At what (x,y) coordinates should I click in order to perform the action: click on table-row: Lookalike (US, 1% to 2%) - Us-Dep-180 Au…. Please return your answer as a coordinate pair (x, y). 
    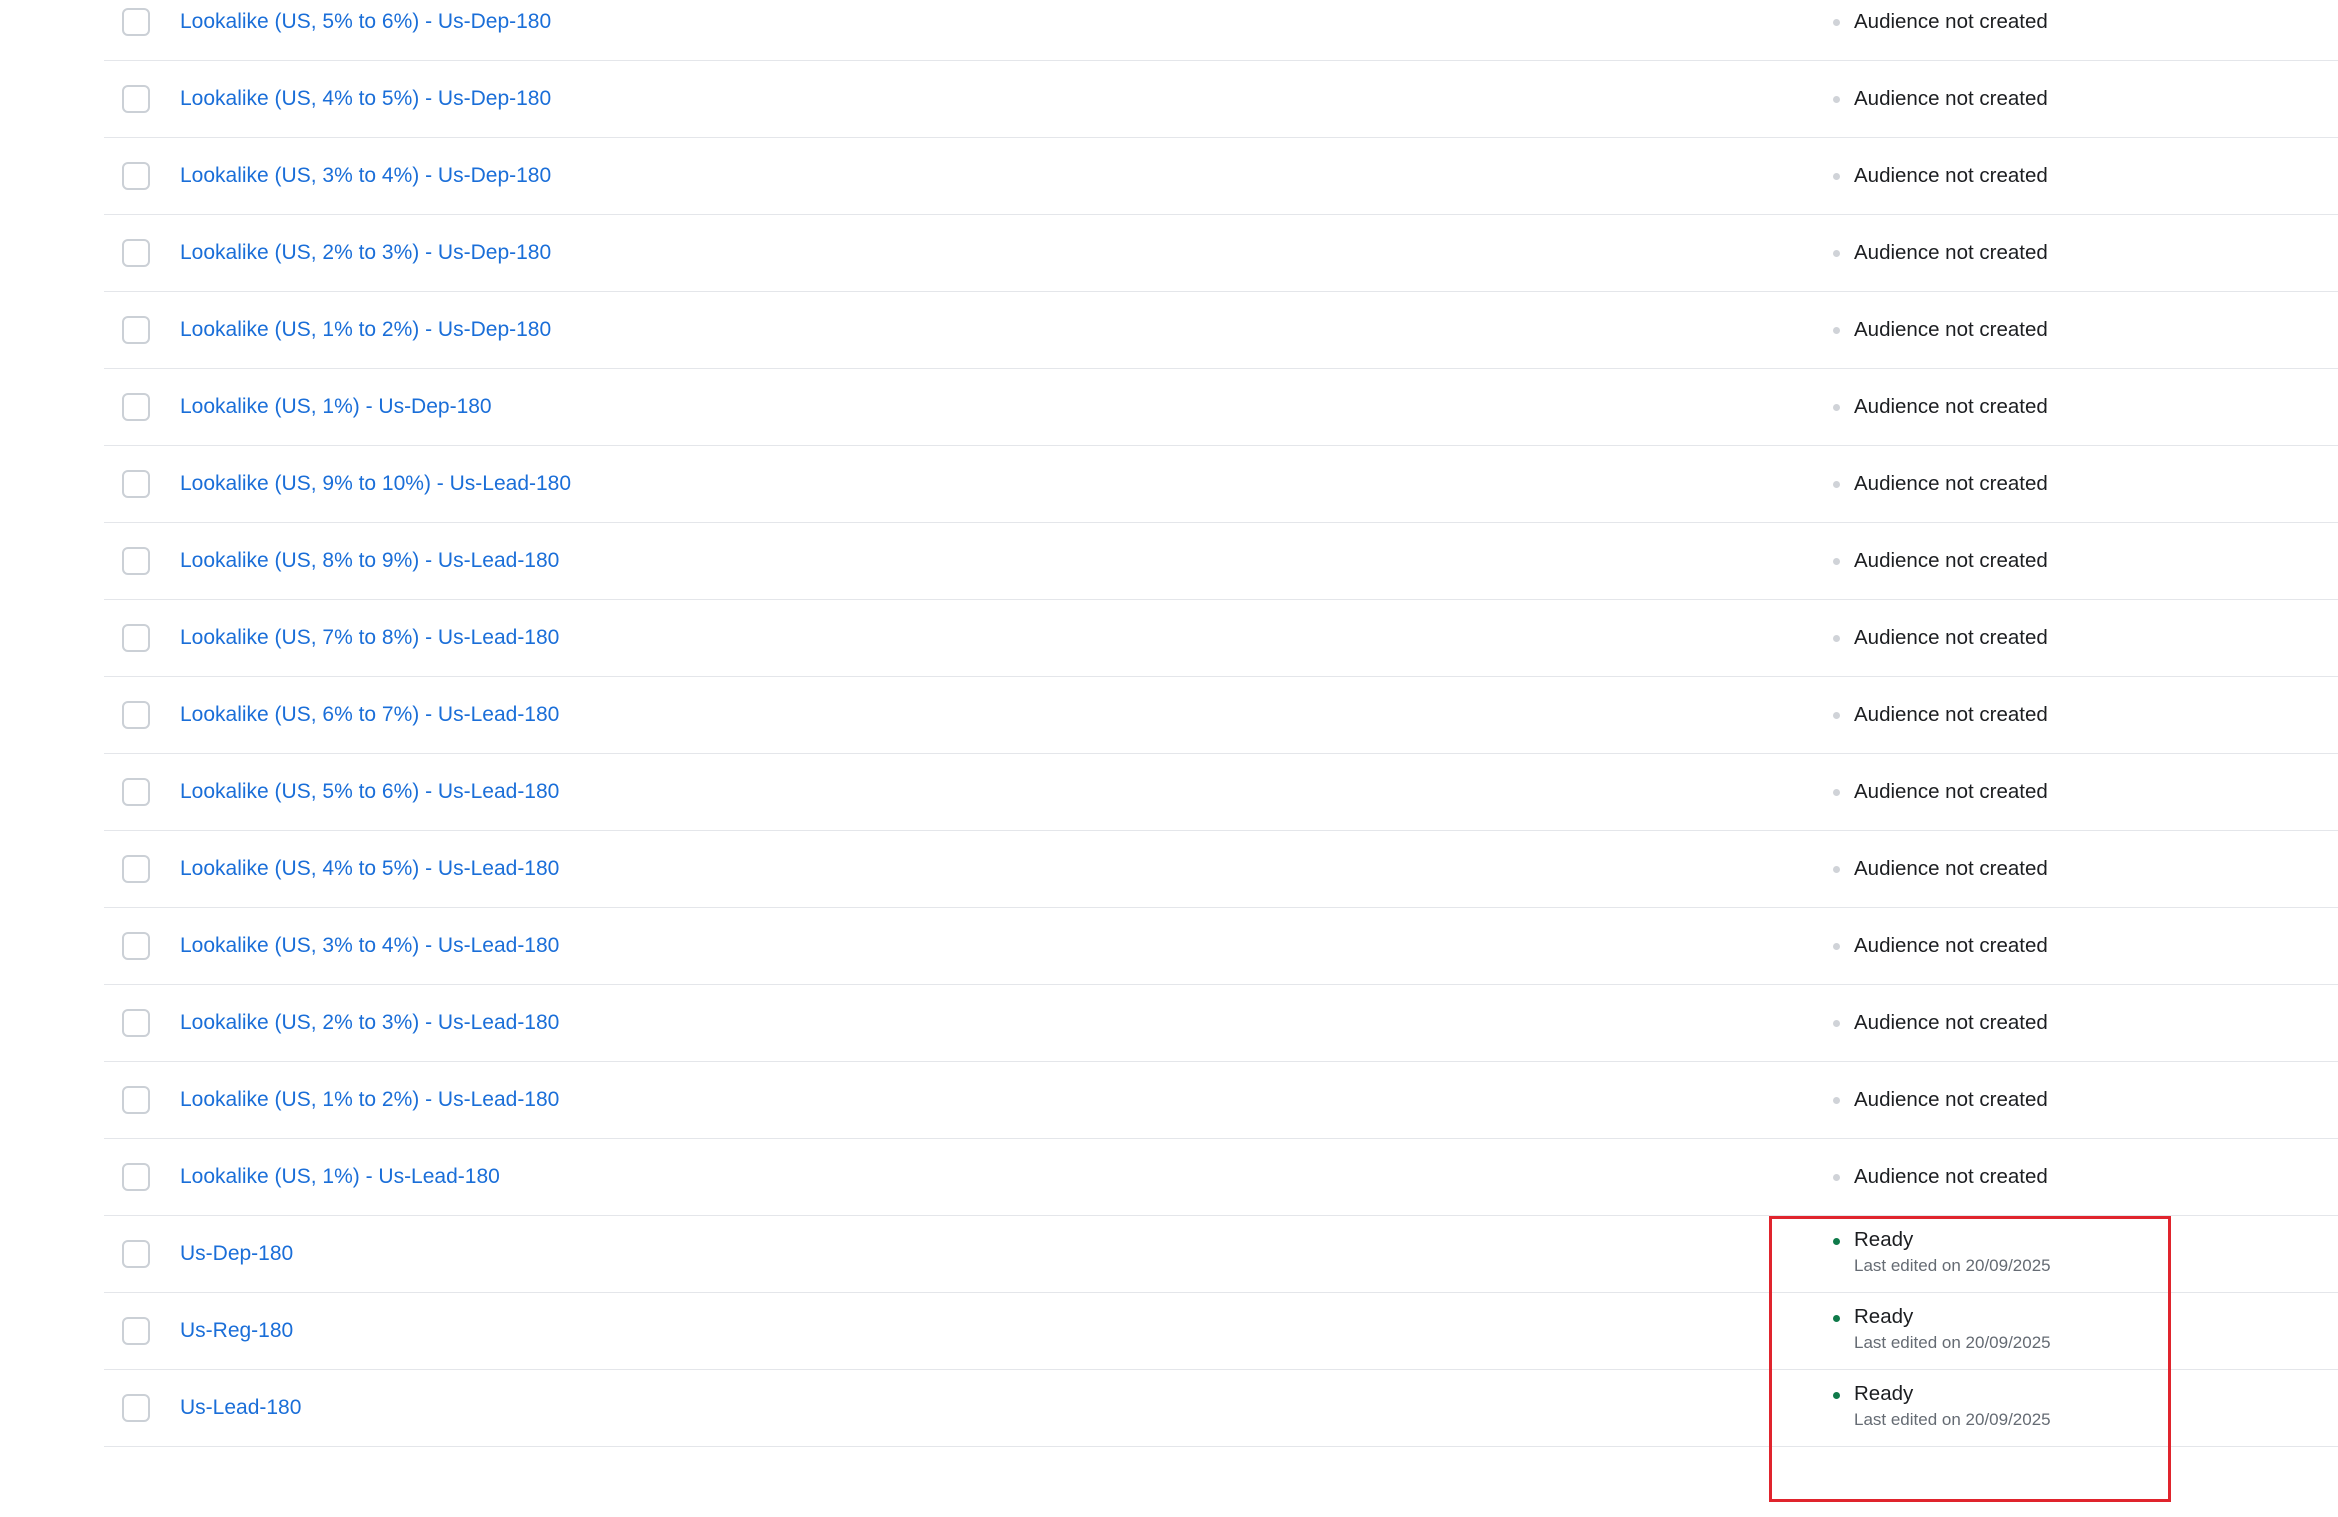
    Looking at the image, I should click on (1221, 330).